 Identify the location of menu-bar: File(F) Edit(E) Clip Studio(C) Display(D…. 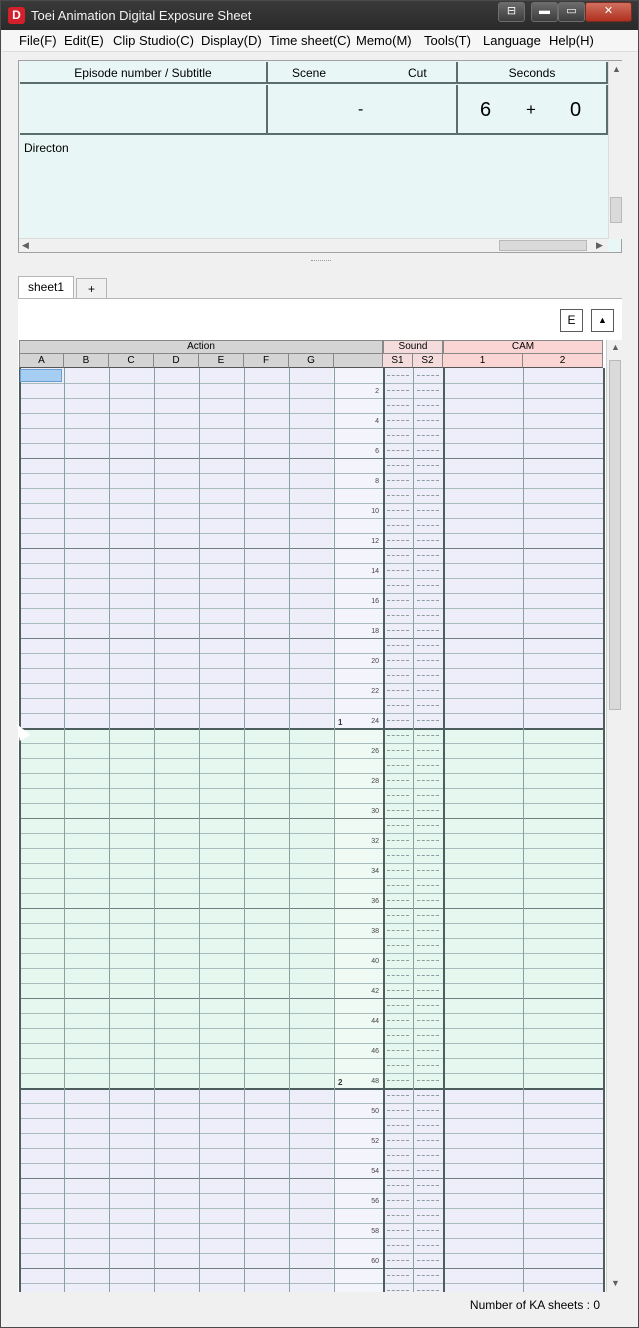
(320, 41).